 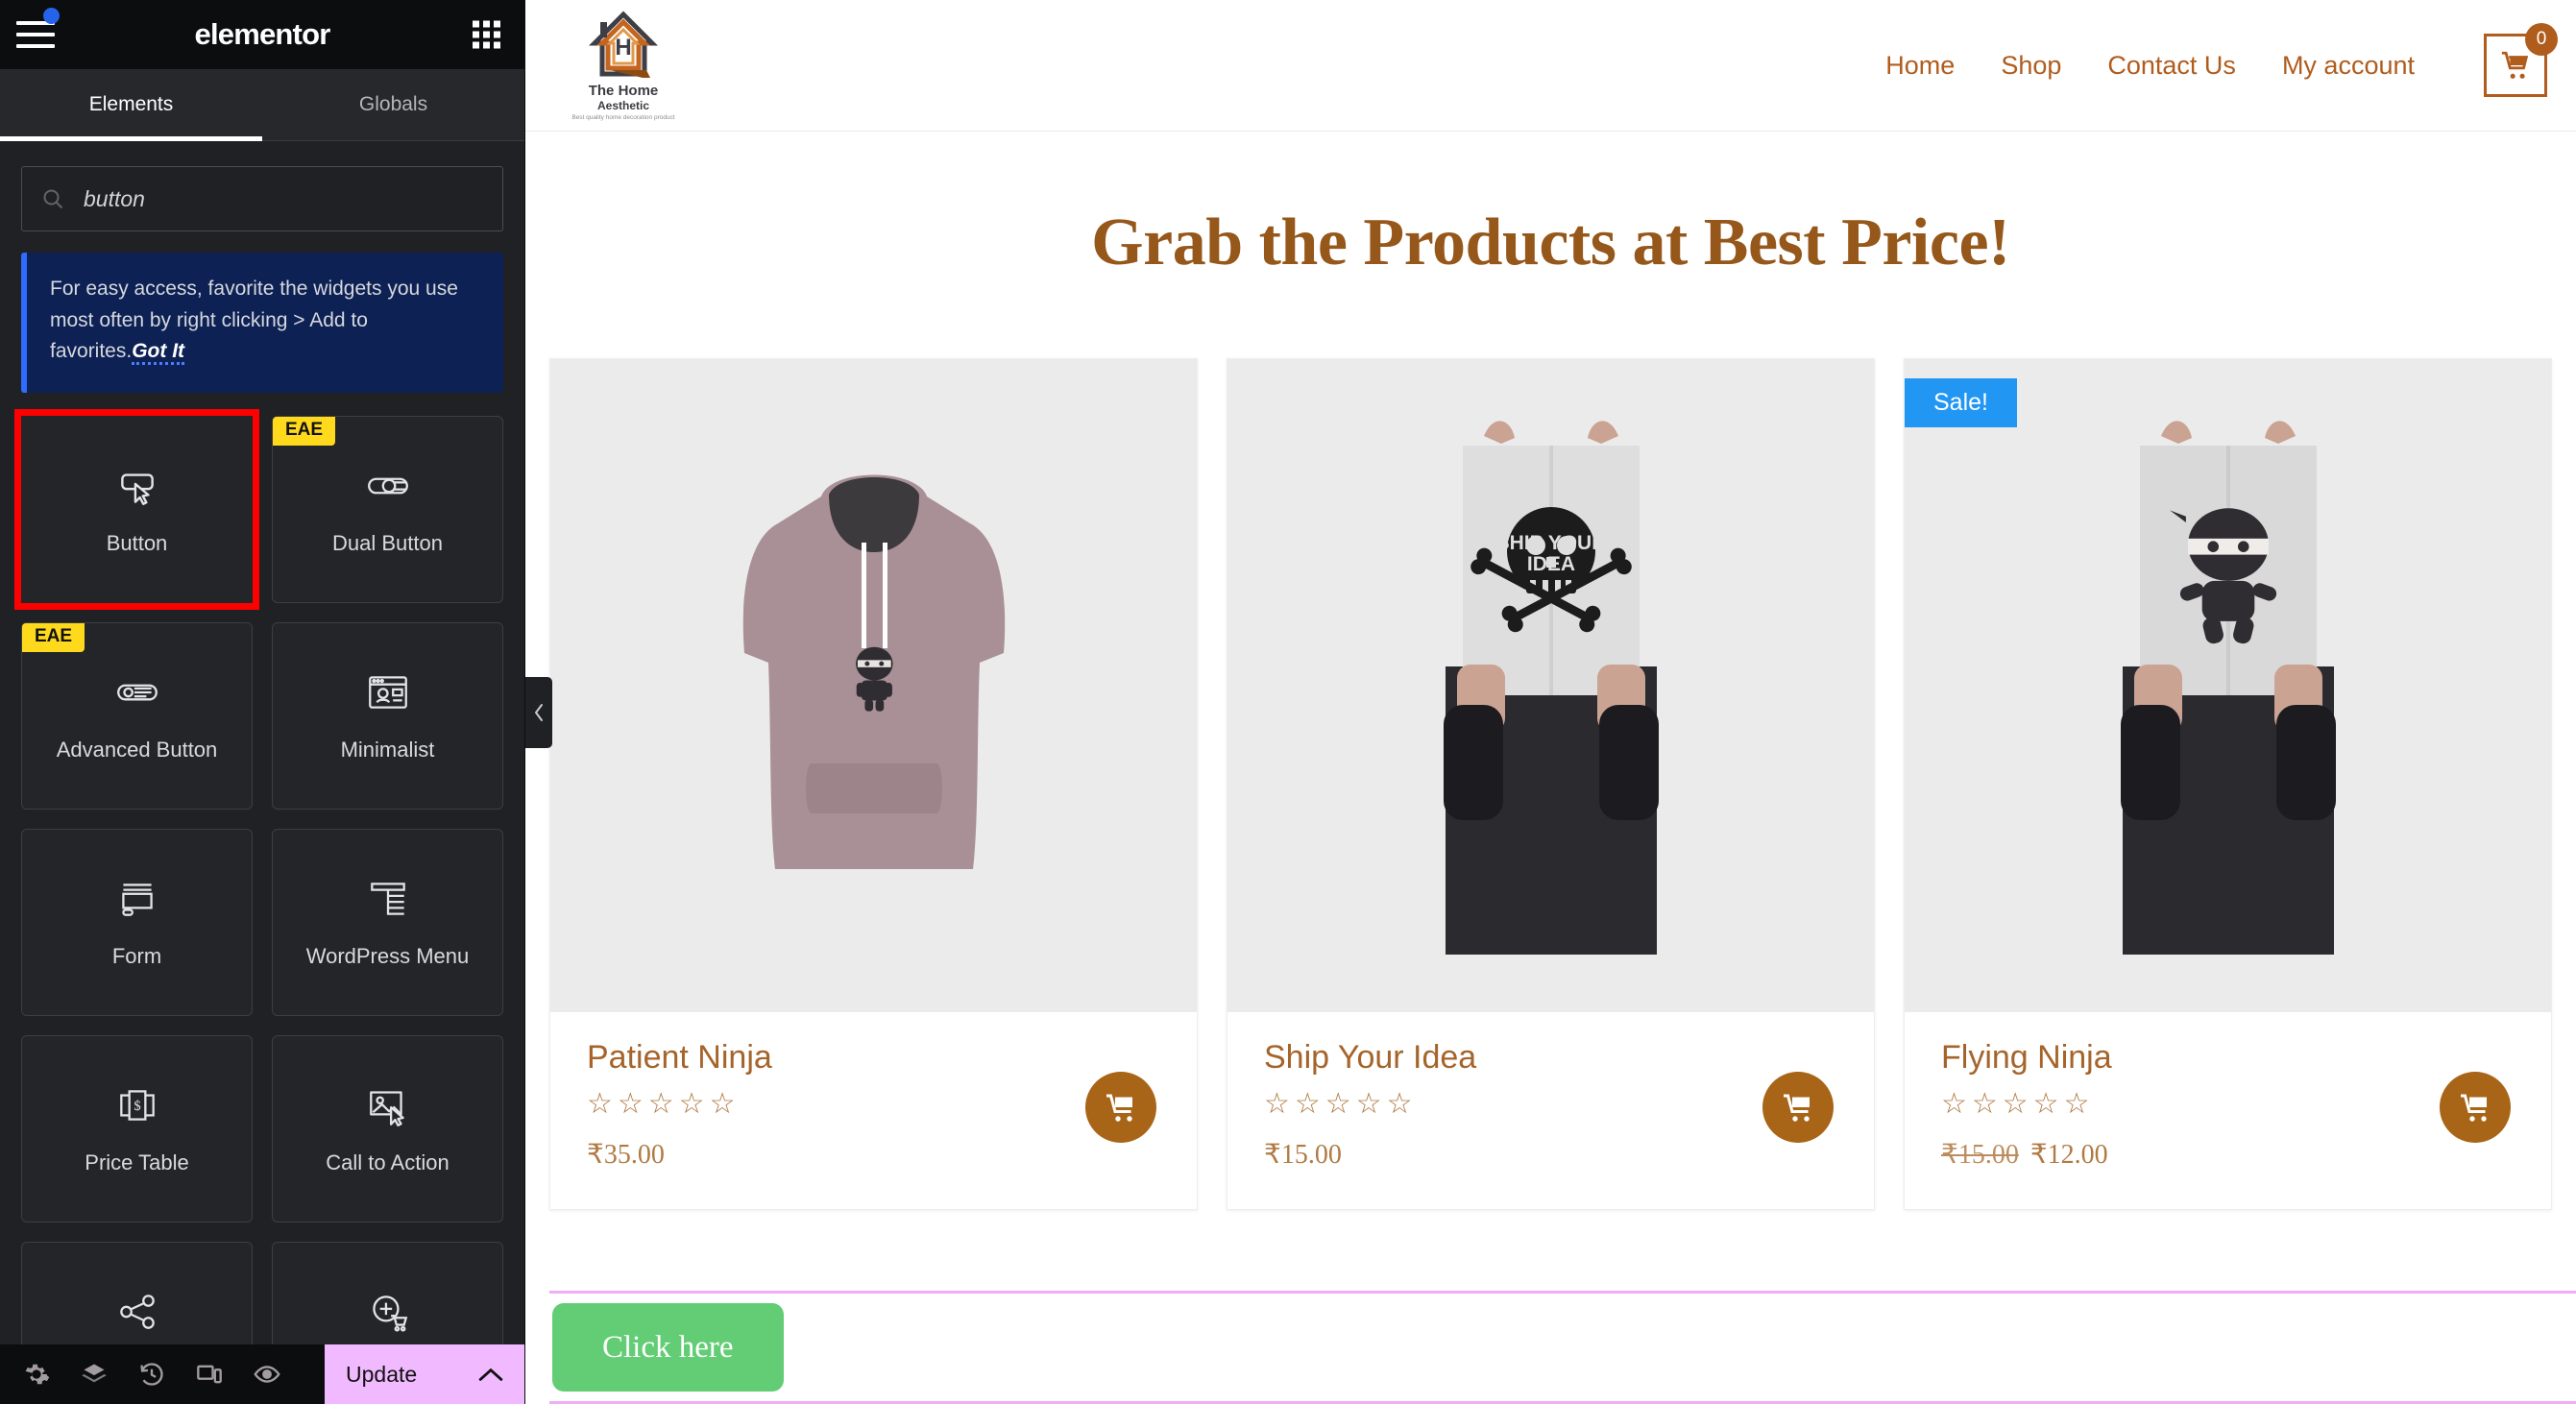 What do you see at coordinates (137, 899) in the screenshot?
I see `form-icon` at bounding box center [137, 899].